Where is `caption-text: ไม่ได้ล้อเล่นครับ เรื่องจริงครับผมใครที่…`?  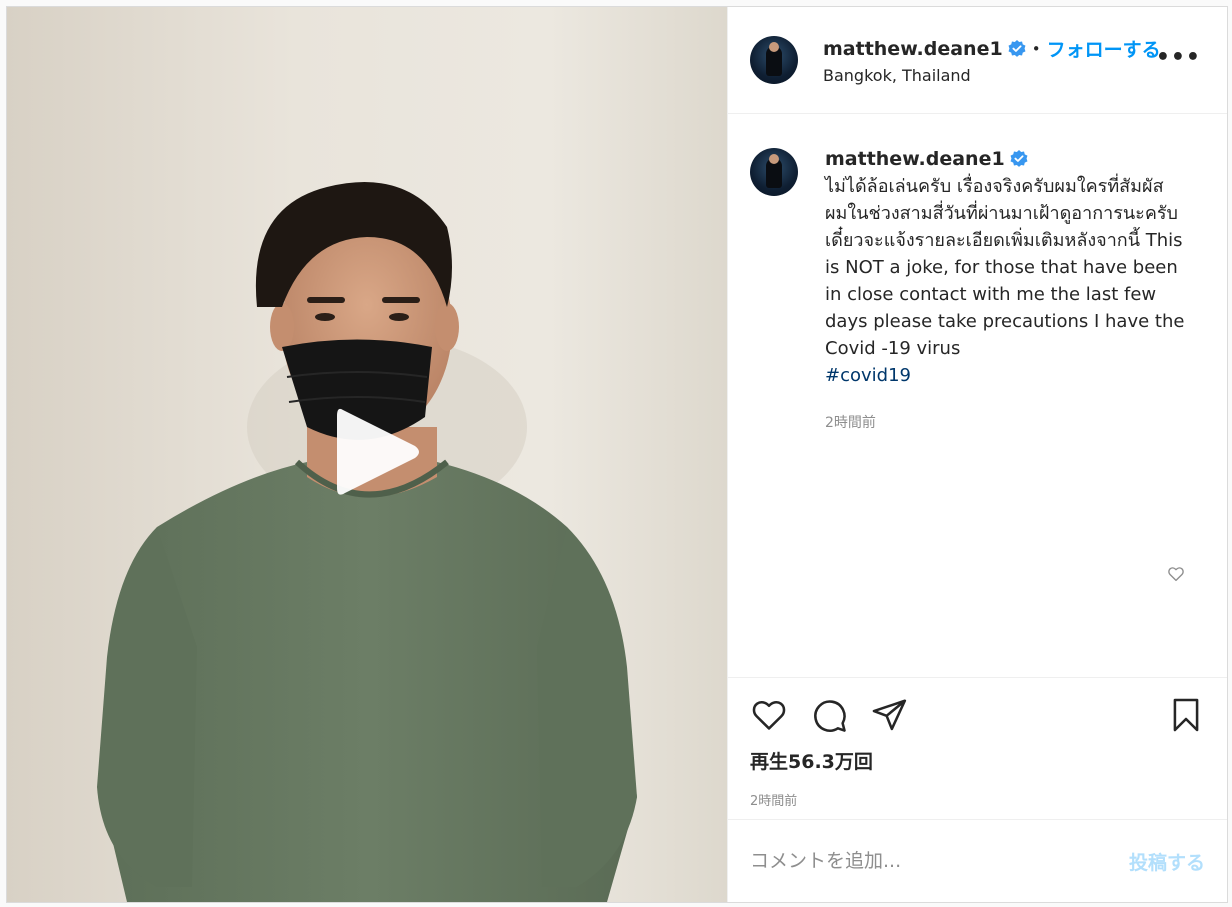
caption-text: ไม่ได้ล้อเล่นครับ เรื่องจริงครับผมใครที่… is located at coordinates (1005, 281).